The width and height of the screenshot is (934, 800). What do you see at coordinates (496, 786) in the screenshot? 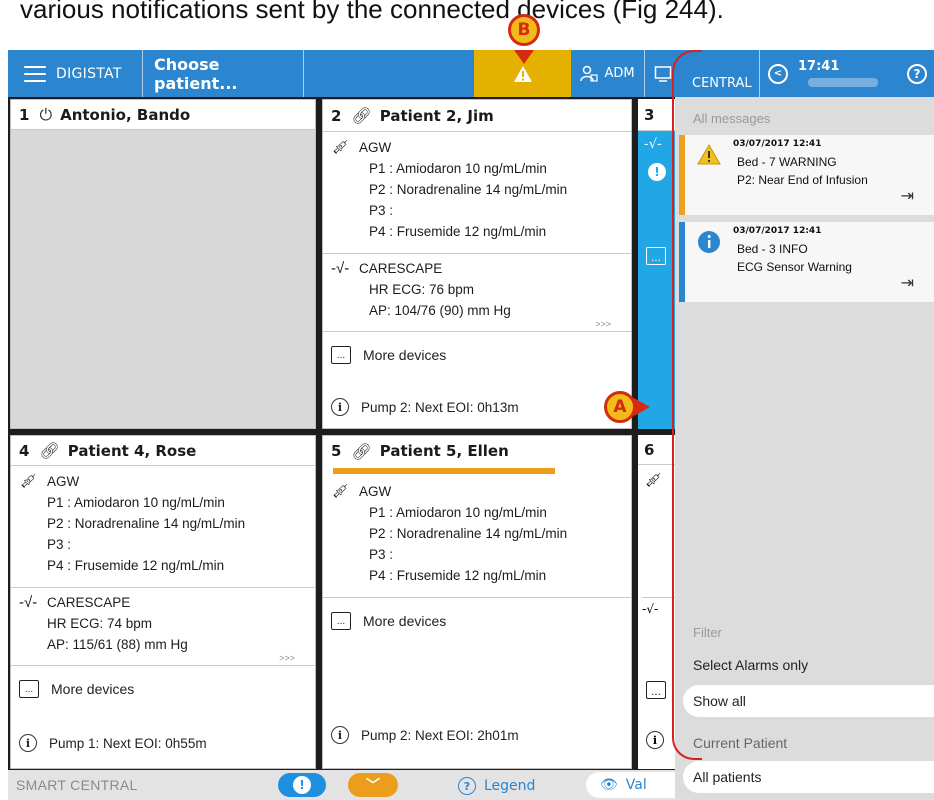
I see `legend-button: ? Legend` at bounding box center [496, 786].